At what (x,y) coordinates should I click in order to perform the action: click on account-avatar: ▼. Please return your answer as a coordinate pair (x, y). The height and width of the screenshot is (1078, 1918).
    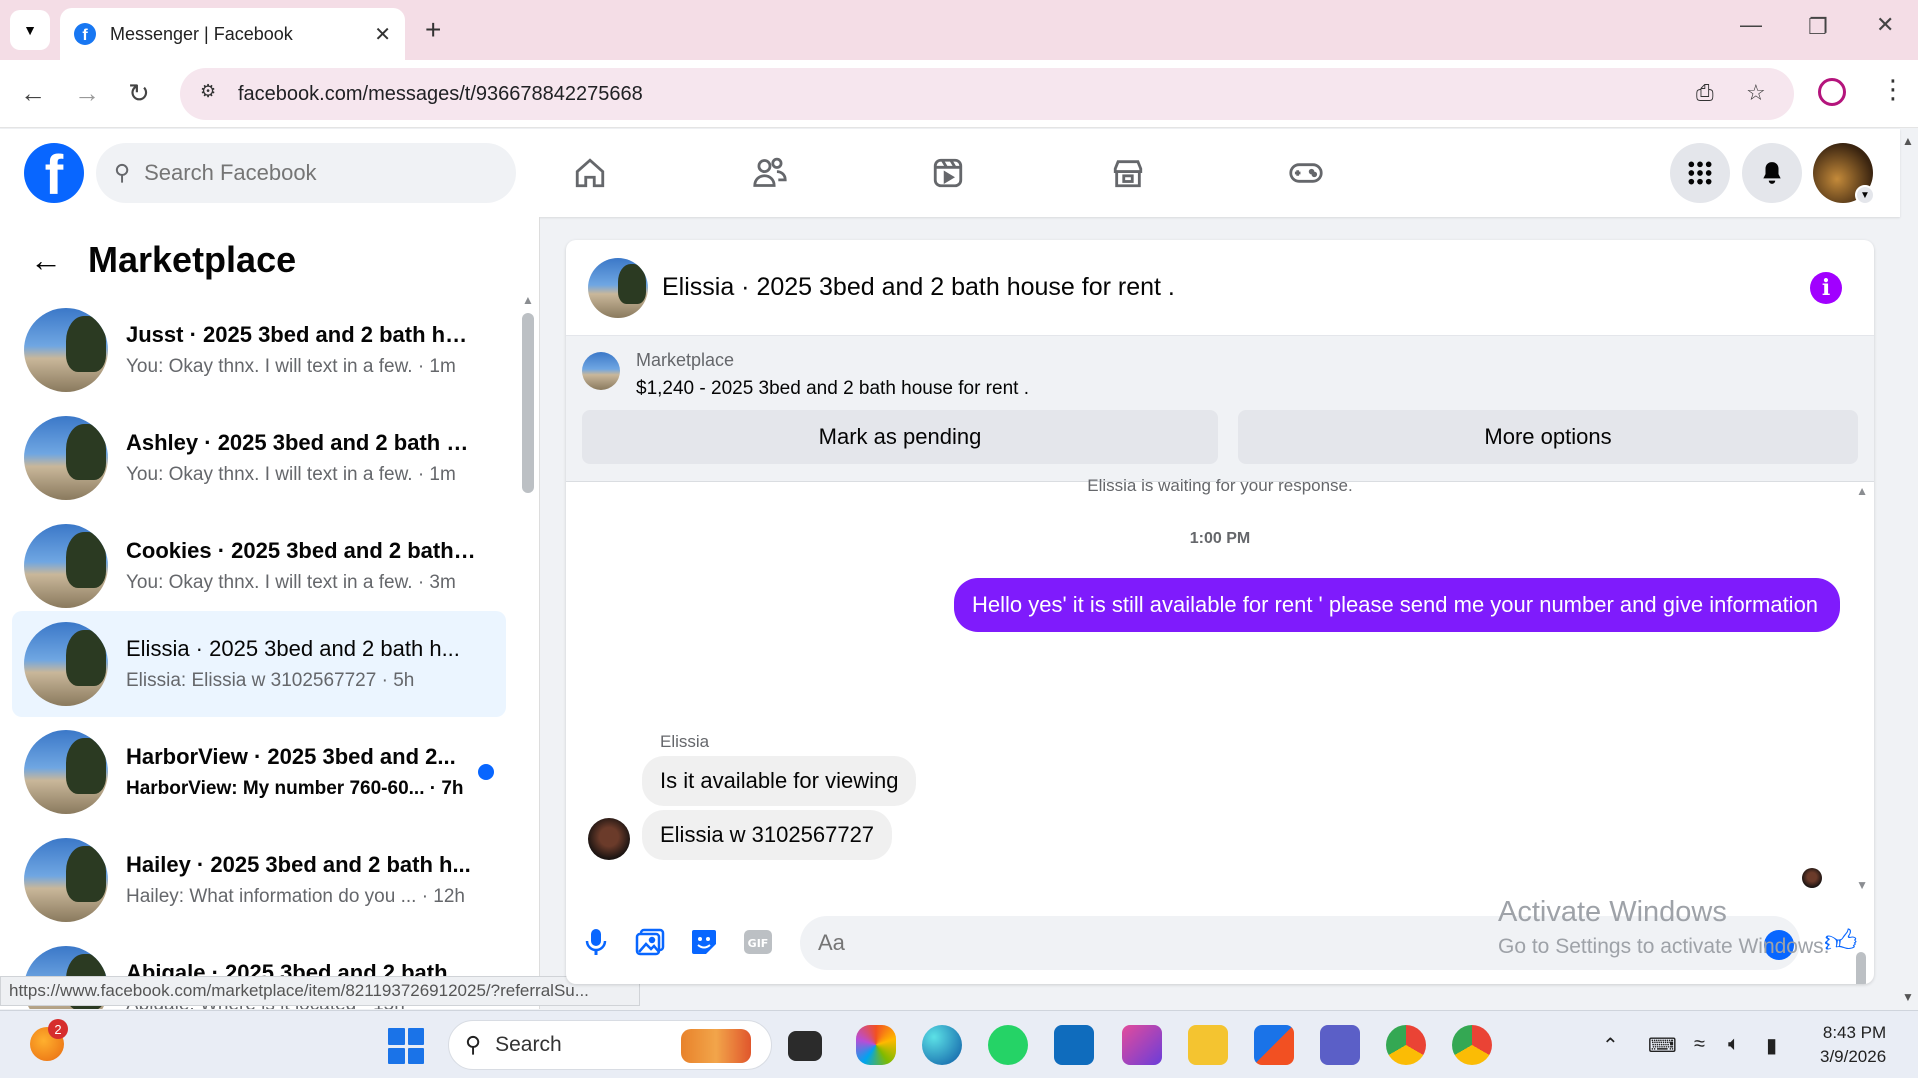
    Looking at the image, I should click on (1844, 174).